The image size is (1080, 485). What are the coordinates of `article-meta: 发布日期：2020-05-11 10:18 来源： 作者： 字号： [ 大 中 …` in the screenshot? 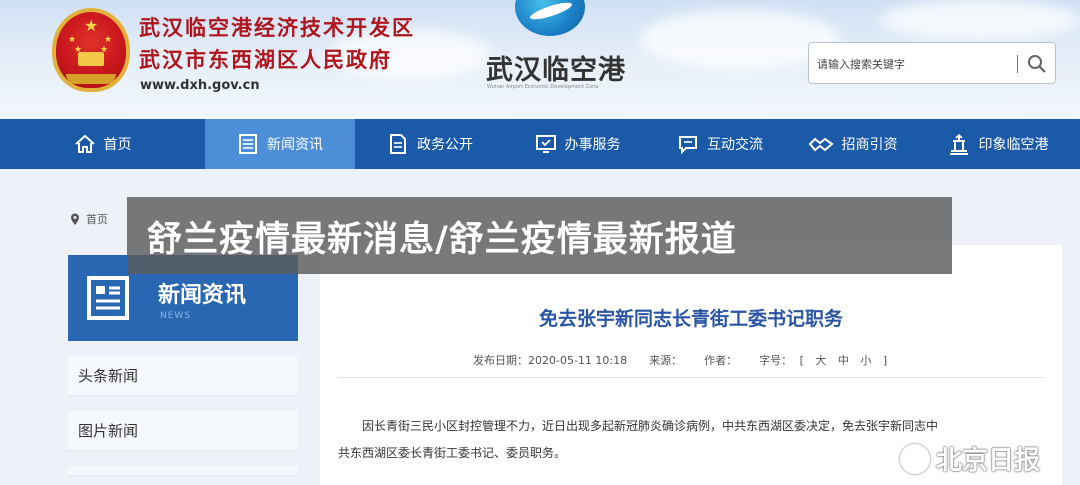 It's located at (682, 360).